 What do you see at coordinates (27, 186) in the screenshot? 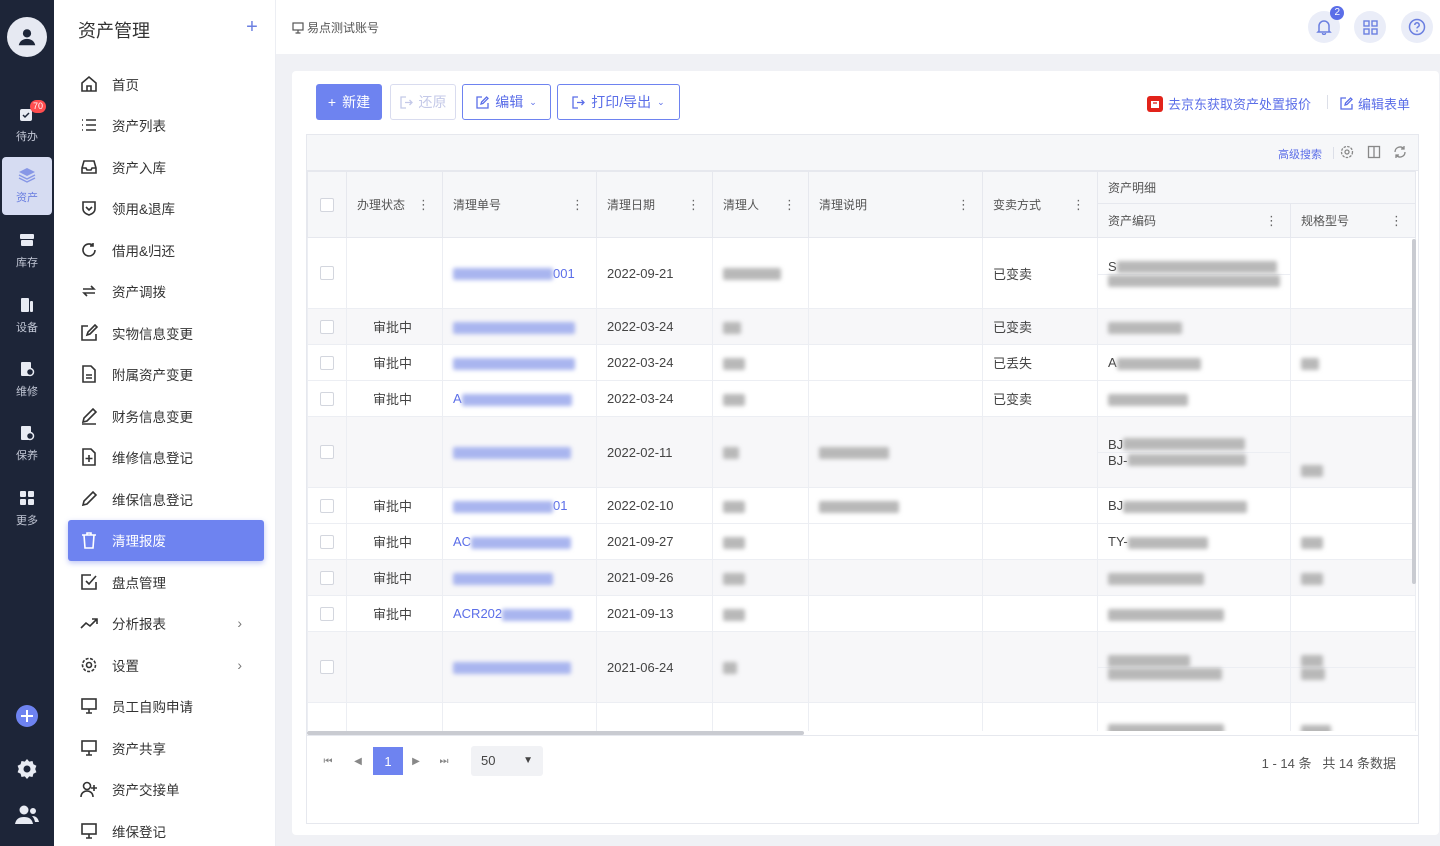
I see `rail-item-assets: 资产` at bounding box center [27, 186].